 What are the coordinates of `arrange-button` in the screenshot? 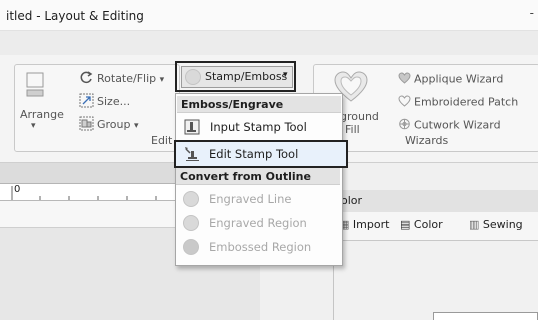 It's located at (37, 87).